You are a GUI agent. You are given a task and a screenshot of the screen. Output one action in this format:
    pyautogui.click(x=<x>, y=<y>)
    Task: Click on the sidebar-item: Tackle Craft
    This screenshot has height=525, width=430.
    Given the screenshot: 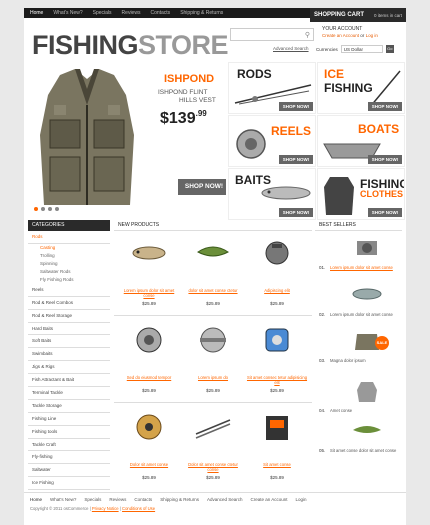 What is the action you would take?
    pyautogui.click(x=69, y=445)
    